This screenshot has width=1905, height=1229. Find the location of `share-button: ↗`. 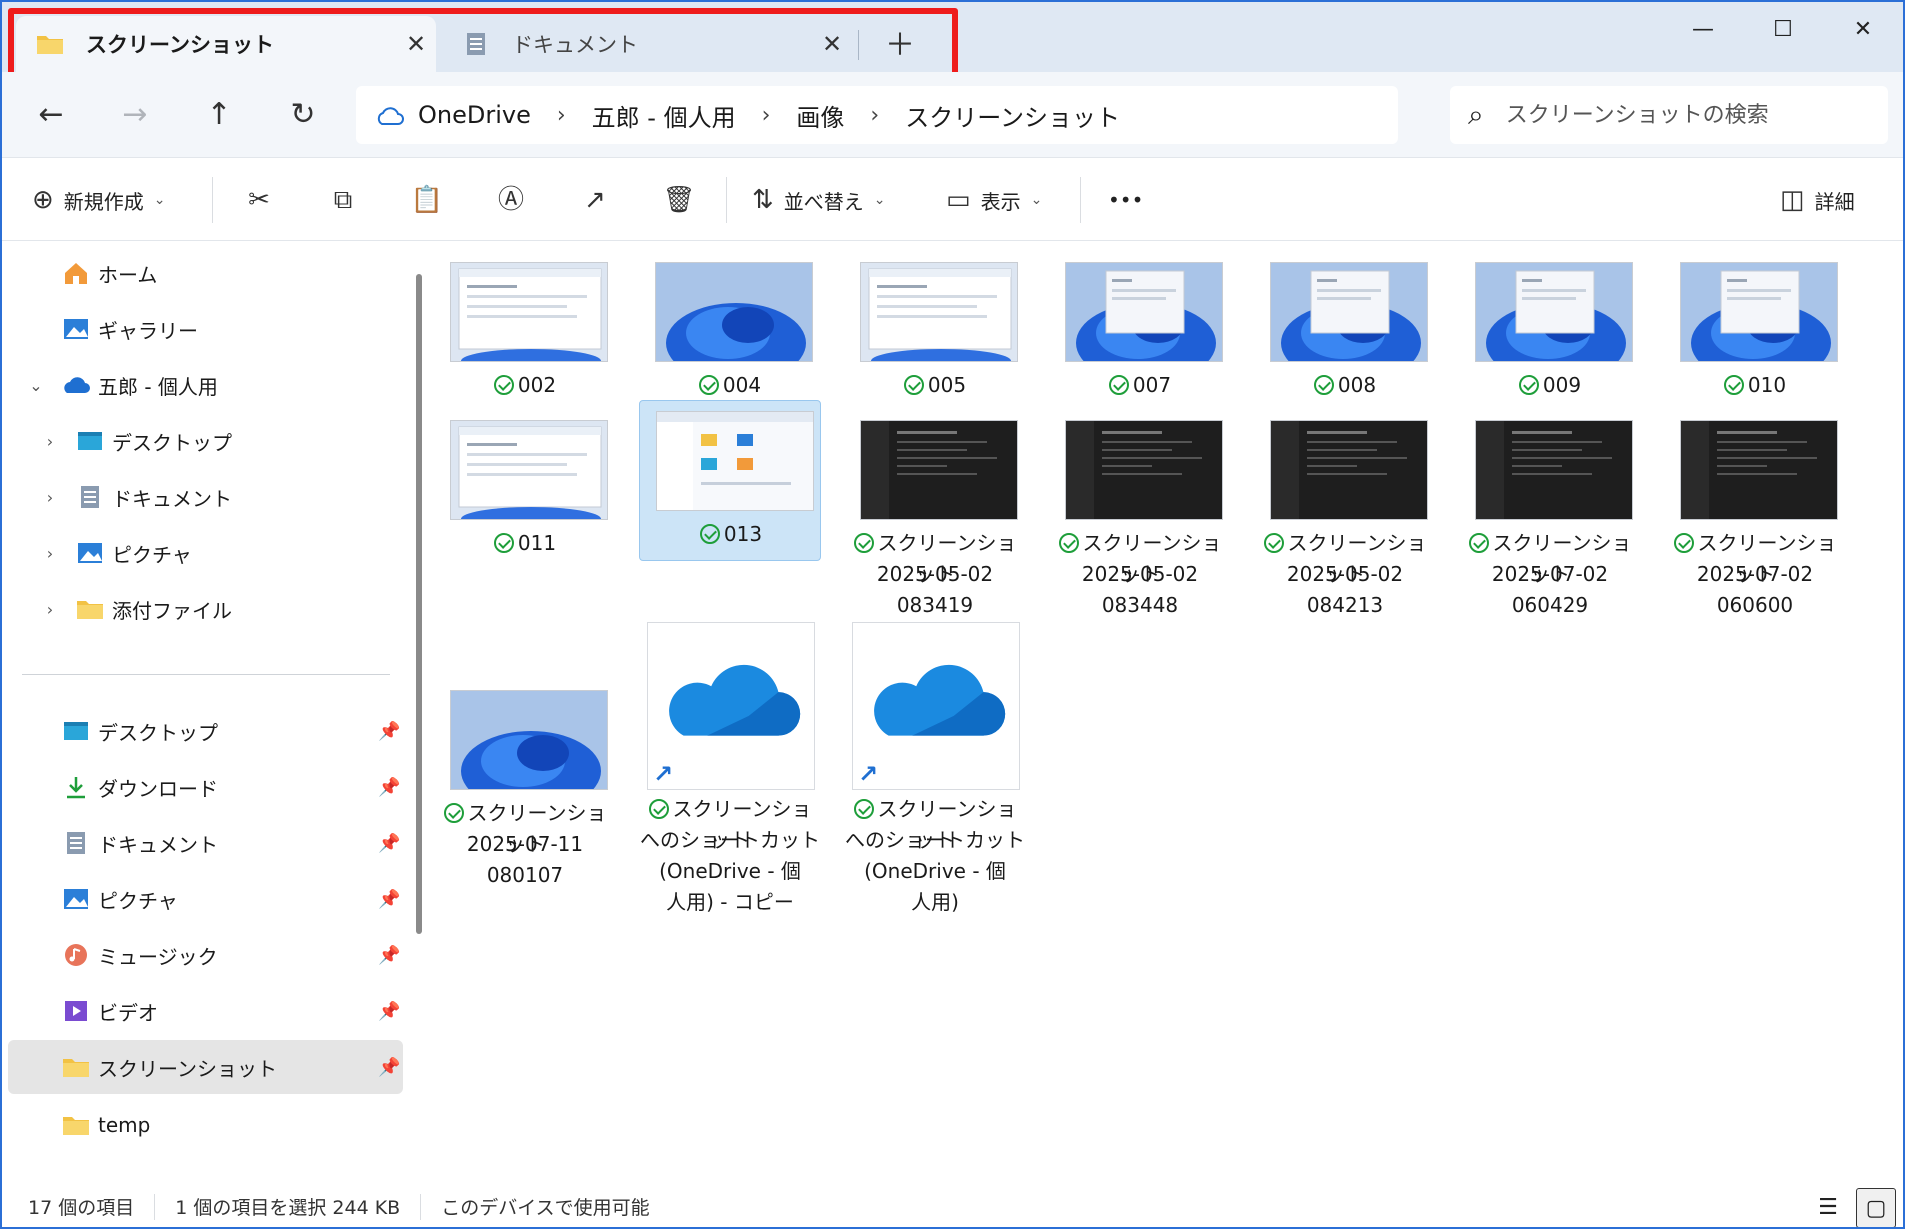

share-button: ↗ is located at coordinates (595, 200).